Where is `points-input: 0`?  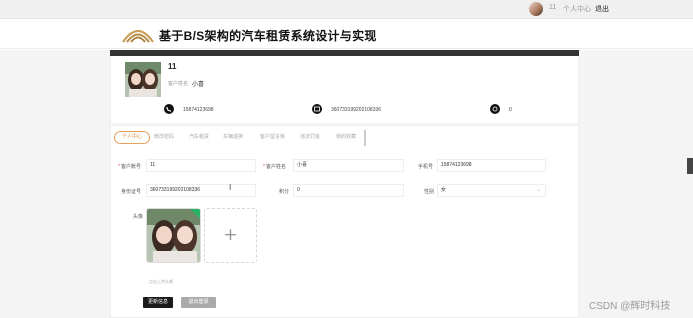
points-input: 0 is located at coordinates (348, 190).